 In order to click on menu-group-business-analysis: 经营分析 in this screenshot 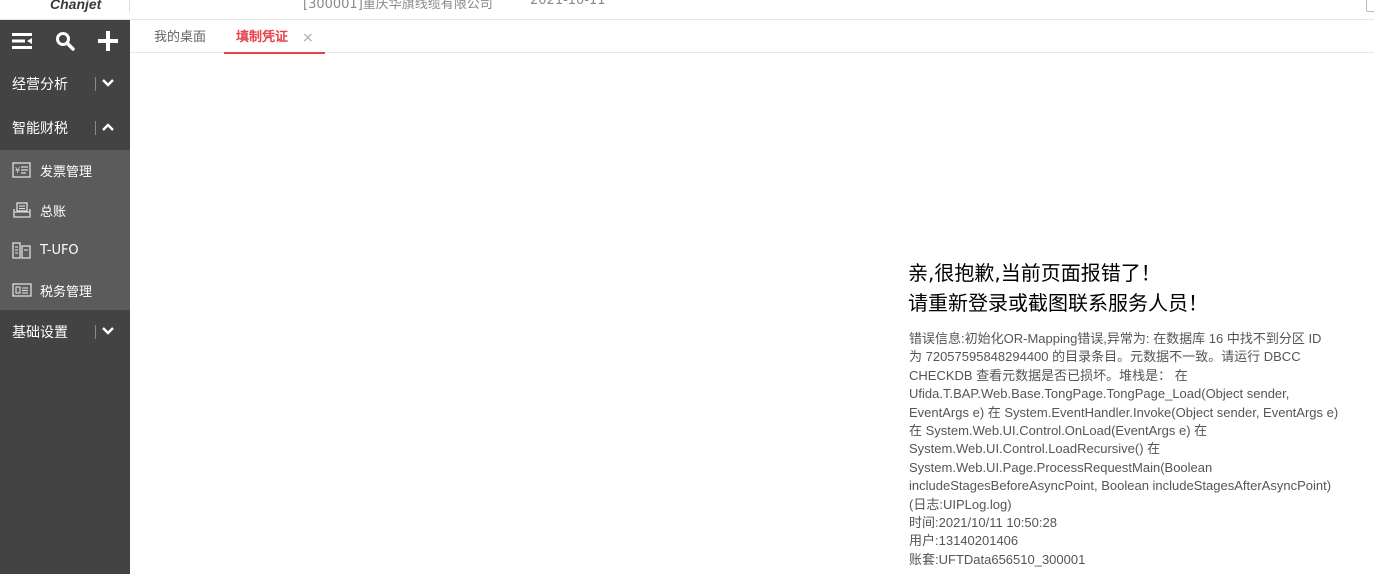, I will do `click(65, 84)`.